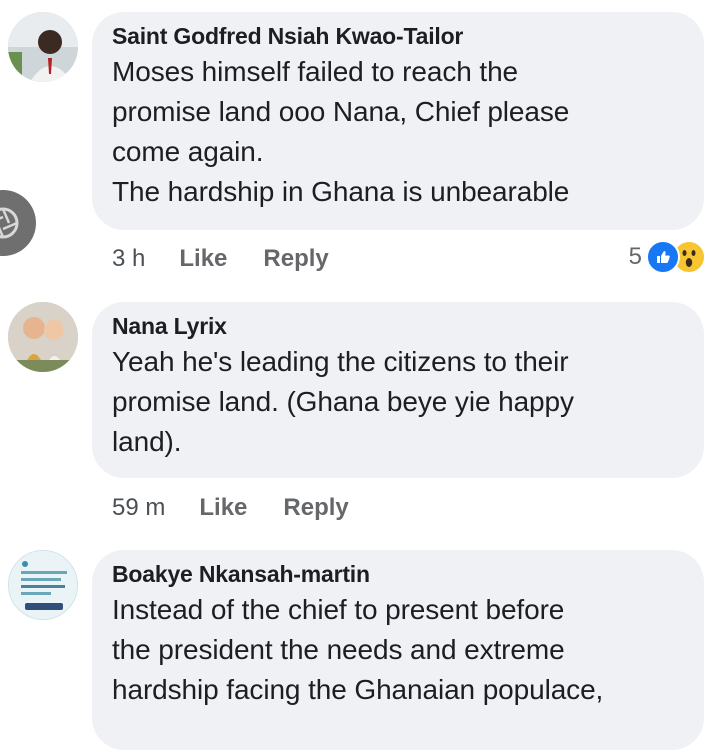 This screenshot has height=750, width=720. I want to click on reaction-count: 5, so click(635, 256).